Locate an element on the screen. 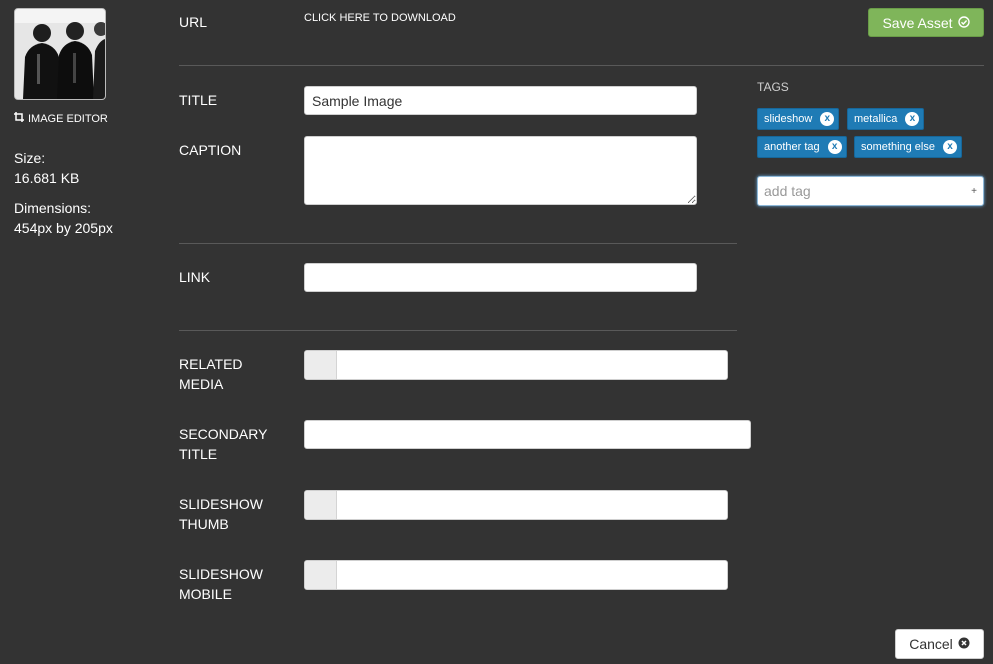  save-asset-label: Save Asset is located at coordinates (917, 22).